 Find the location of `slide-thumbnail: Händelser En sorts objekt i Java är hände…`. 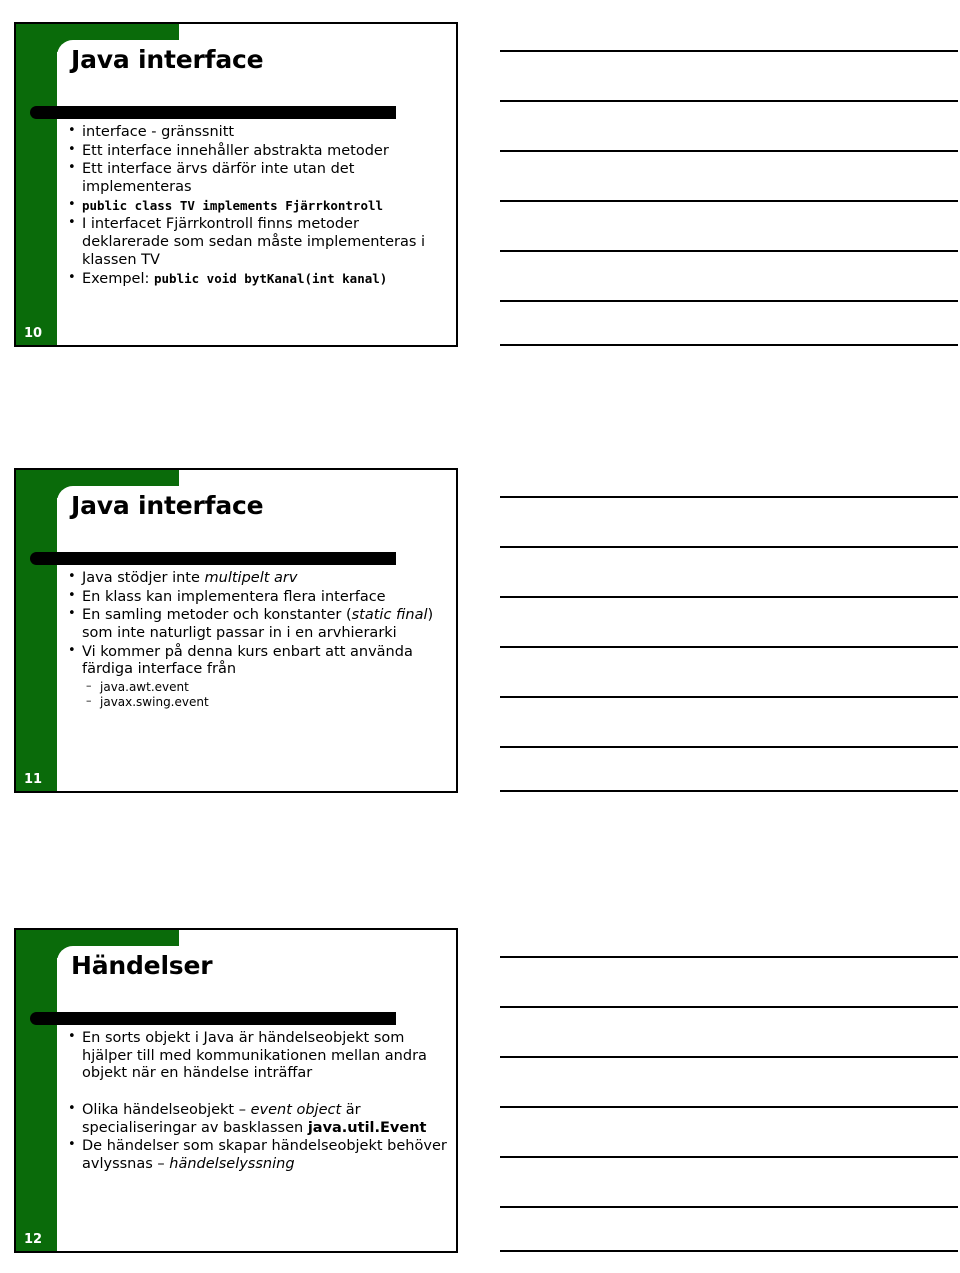

slide-thumbnail: Händelser En sorts objekt i Java är hände… is located at coordinates (236, 1090).